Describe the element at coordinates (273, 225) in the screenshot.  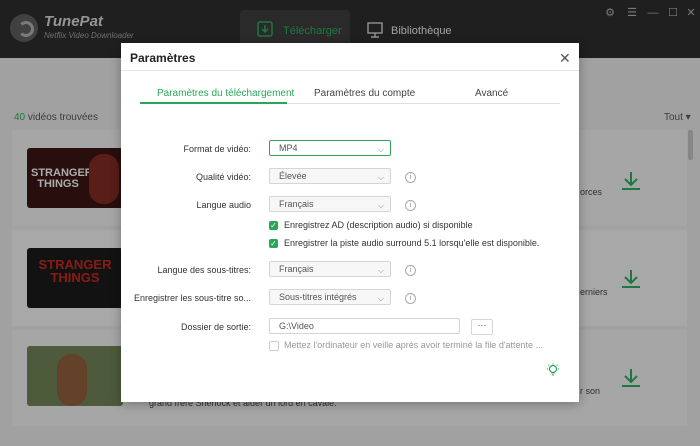
I see `ad-checkbox: ✓` at that location.